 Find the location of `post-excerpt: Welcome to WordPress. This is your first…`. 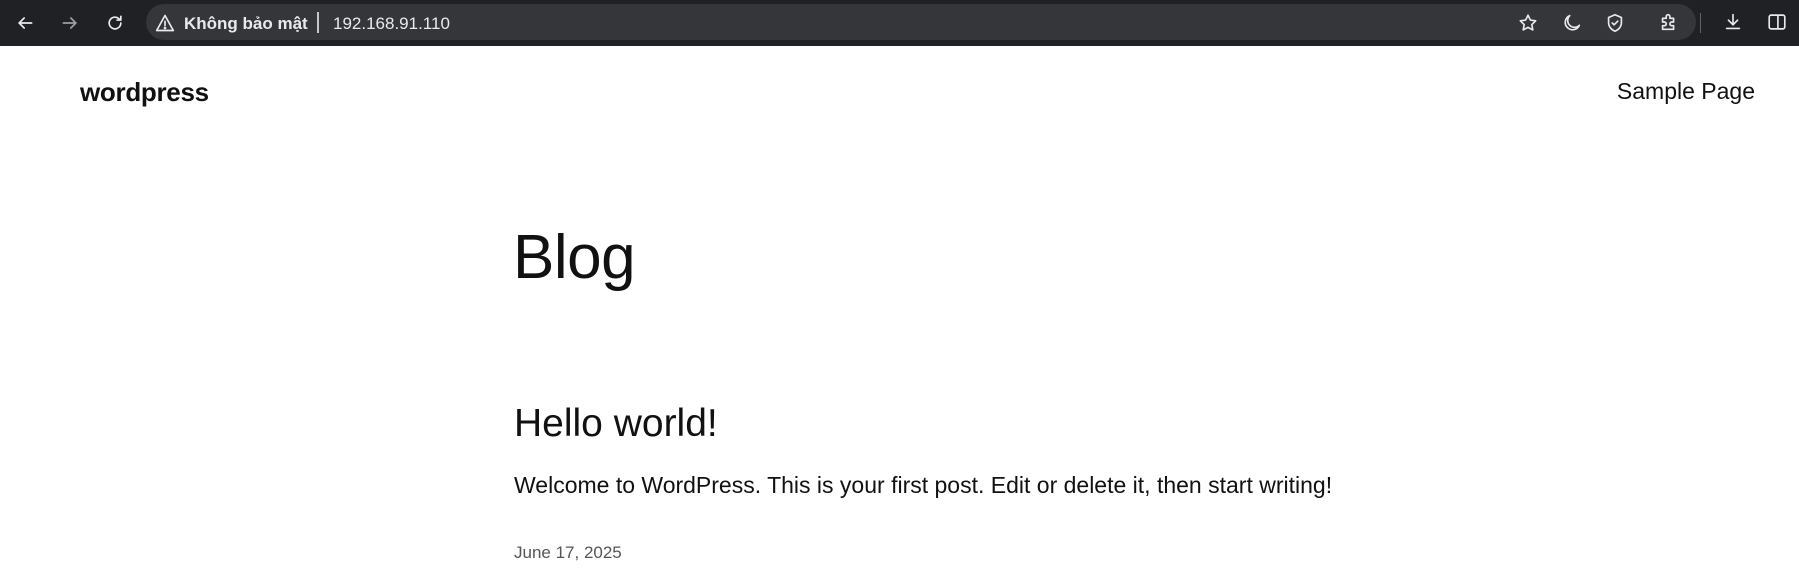

post-excerpt: Welcome to WordPress. This is your first… is located at coordinates (923, 485).